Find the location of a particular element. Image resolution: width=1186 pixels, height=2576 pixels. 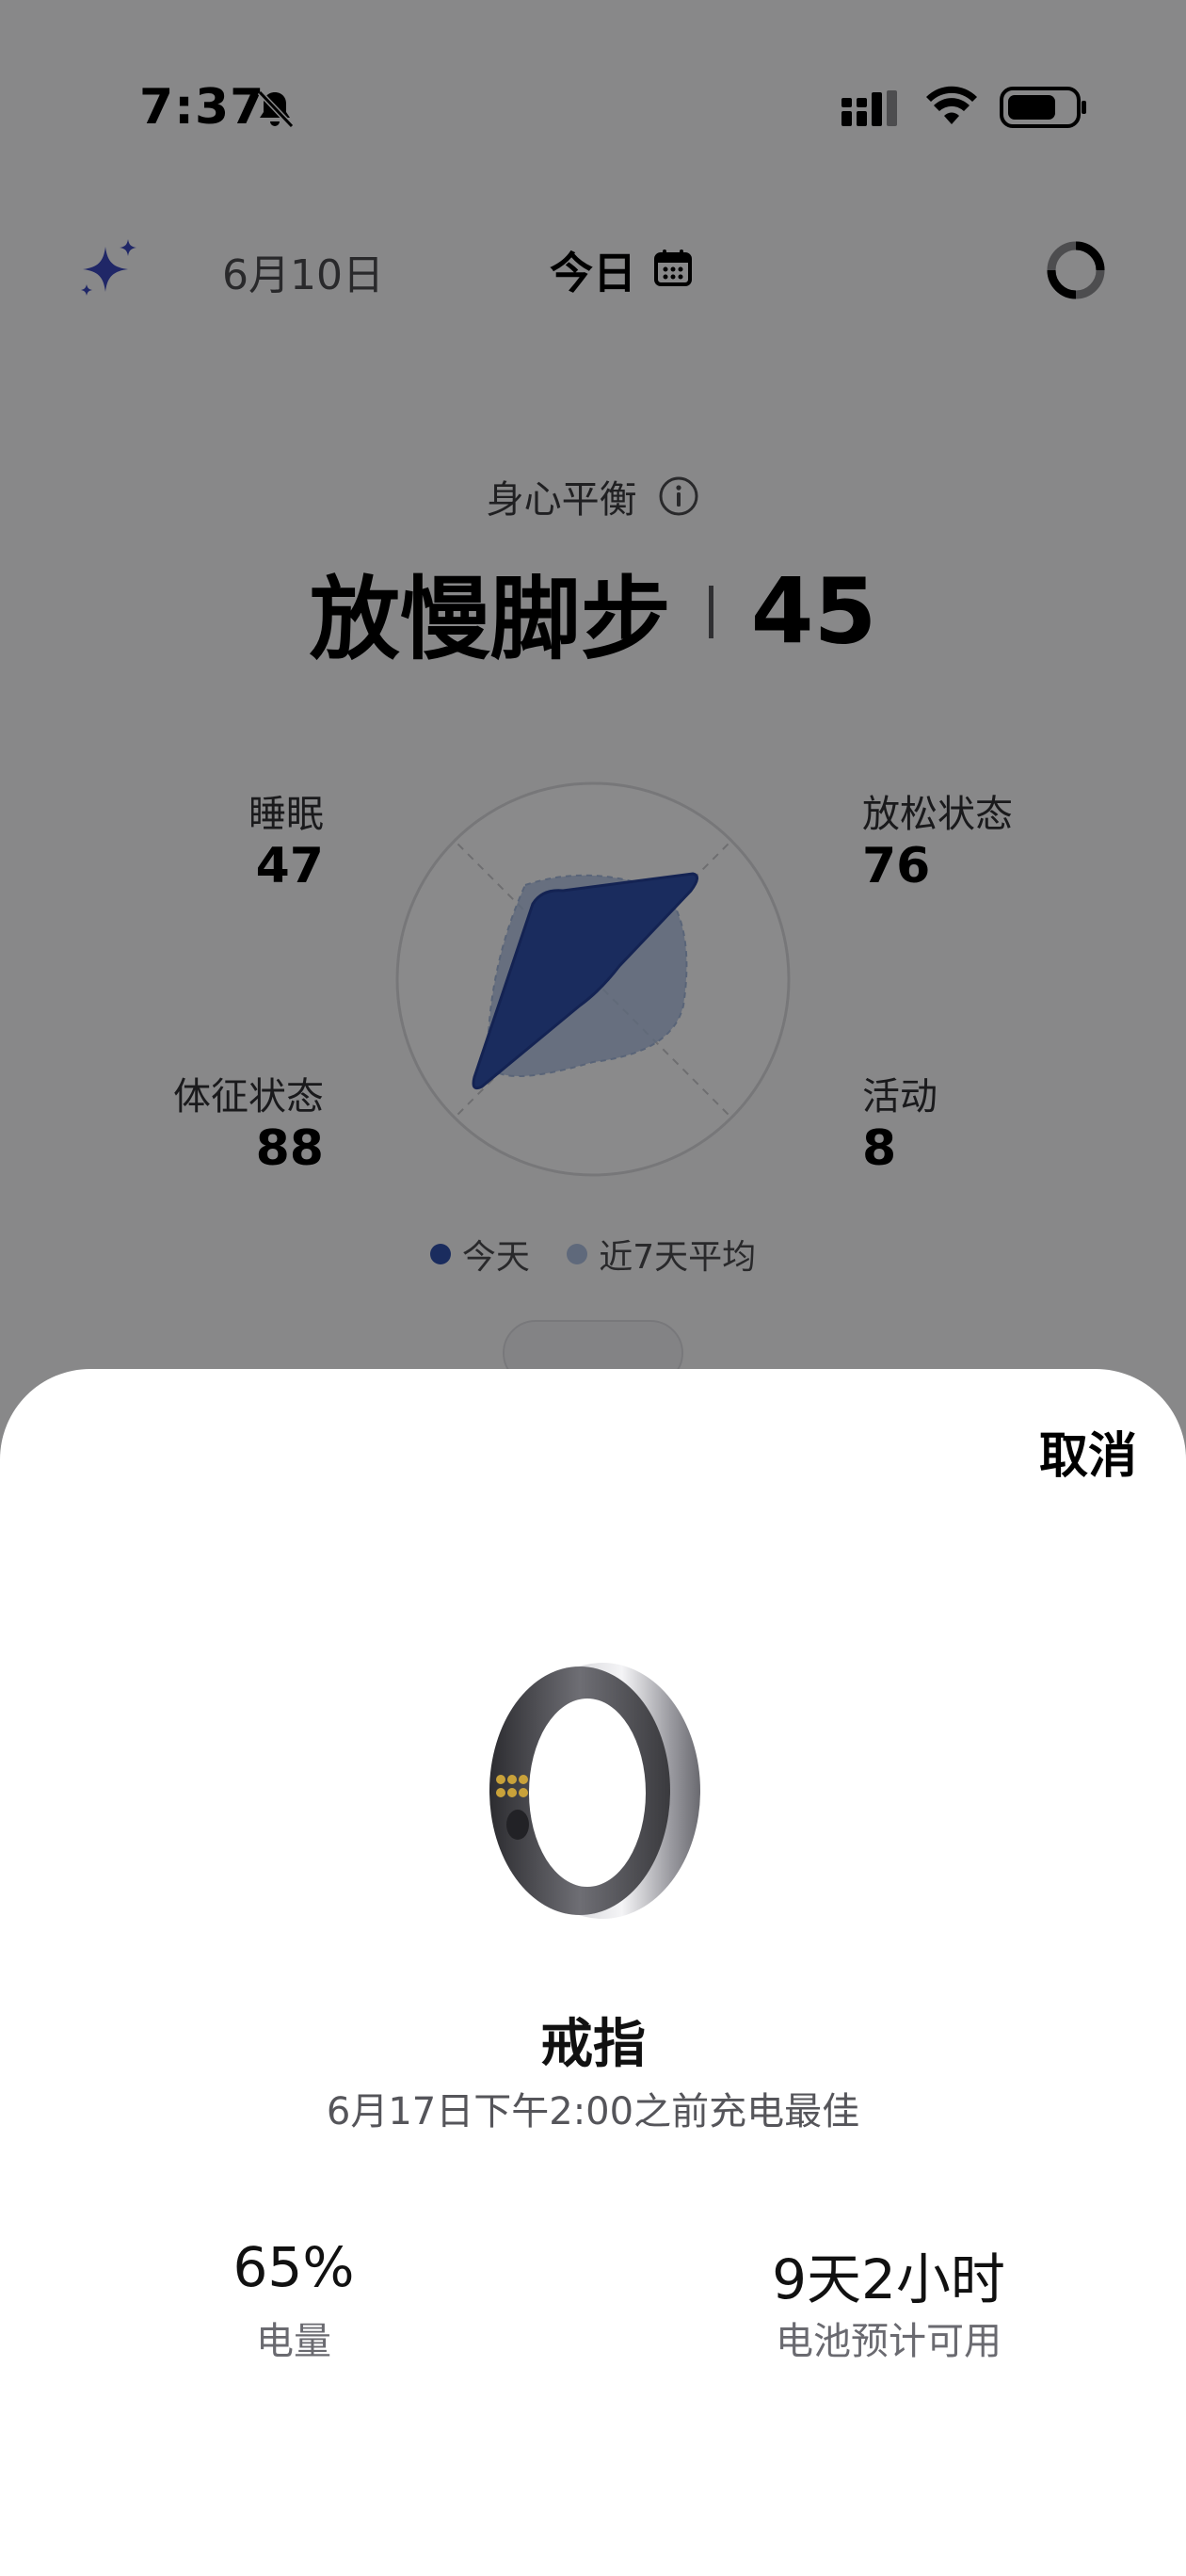

device-name: 戒指 is located at coordinates (593, 2044).